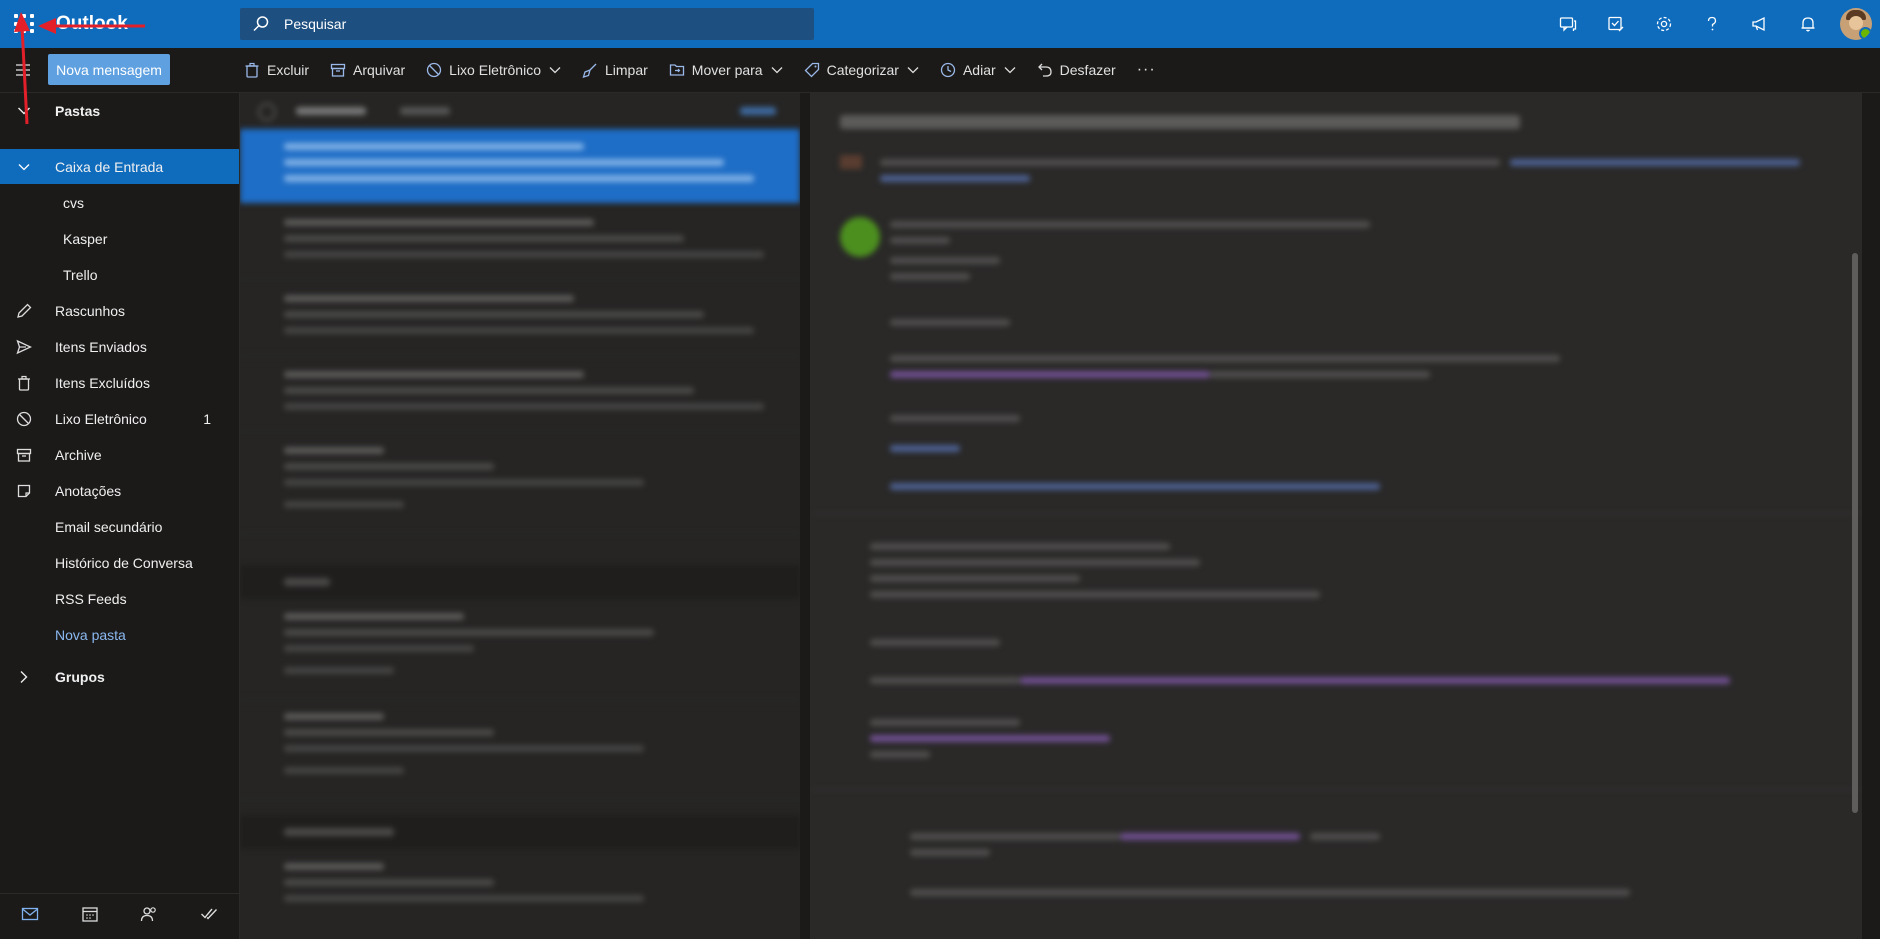  What do you see at coordinates (379, 70) in the screenshot?
I see `archive-label: Arquivar` at bounding box center [379, 70].